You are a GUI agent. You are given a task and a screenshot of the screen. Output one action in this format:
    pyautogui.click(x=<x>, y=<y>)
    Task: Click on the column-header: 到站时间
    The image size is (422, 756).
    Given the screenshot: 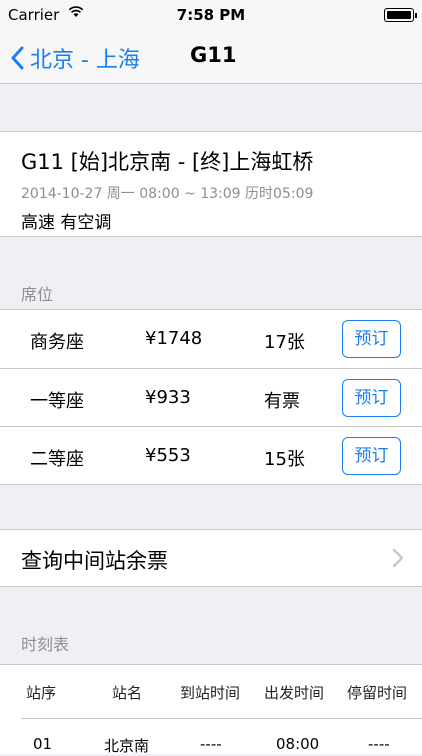 What is the action you would take?
    pyautogui.click(x=210, y=693)
    